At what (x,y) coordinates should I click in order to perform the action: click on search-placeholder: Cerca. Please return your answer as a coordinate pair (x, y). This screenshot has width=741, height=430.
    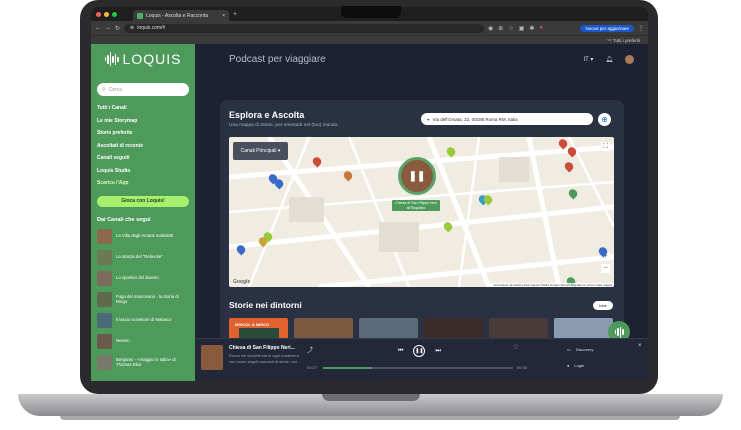
    Looking at the image, I should click on (115, 89).